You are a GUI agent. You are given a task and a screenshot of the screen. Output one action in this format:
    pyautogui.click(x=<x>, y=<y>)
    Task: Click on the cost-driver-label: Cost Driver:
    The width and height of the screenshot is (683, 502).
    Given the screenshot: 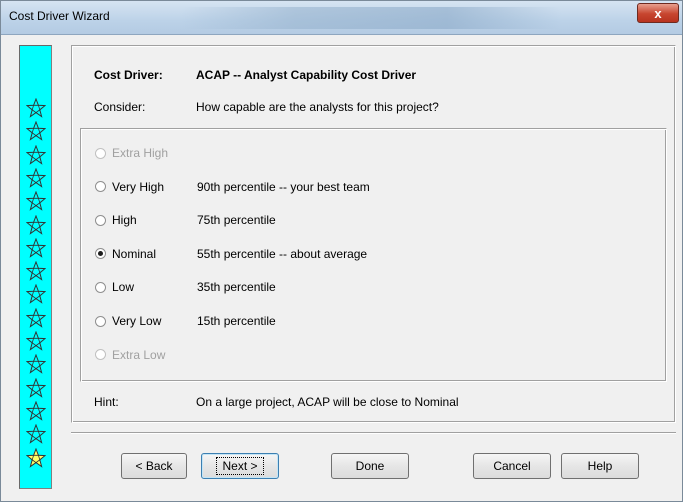 What is the action you would take?
    pyautogui.click(x=128, y=75)
    